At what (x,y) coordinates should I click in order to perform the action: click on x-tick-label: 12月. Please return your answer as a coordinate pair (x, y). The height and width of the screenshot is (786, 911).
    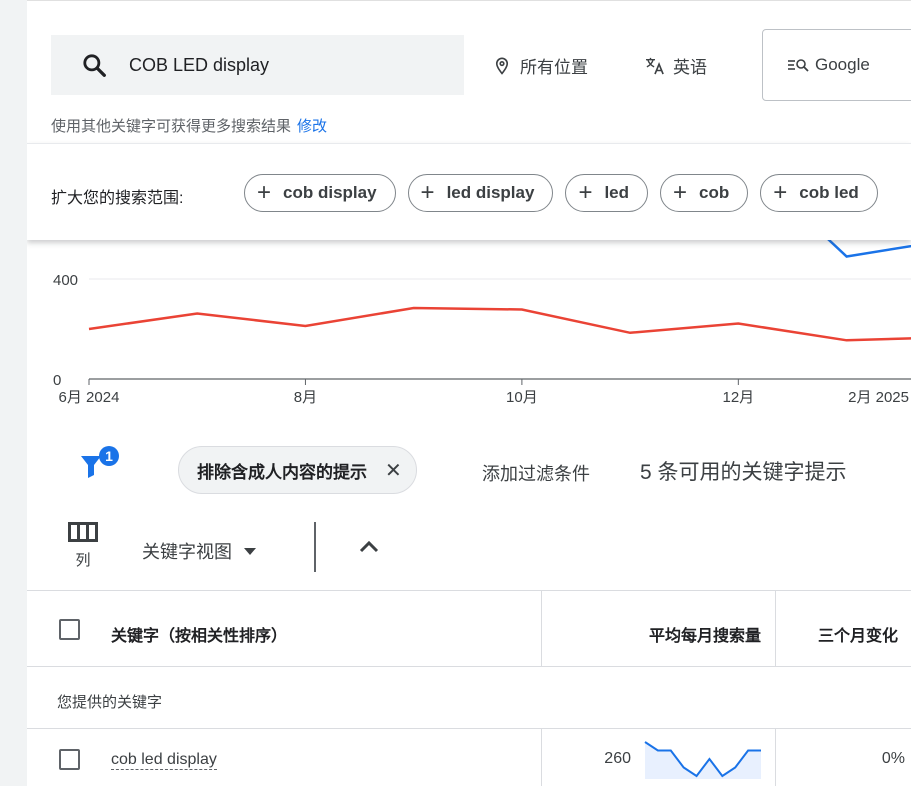
    Looking at the image, I should click on (738, 397).